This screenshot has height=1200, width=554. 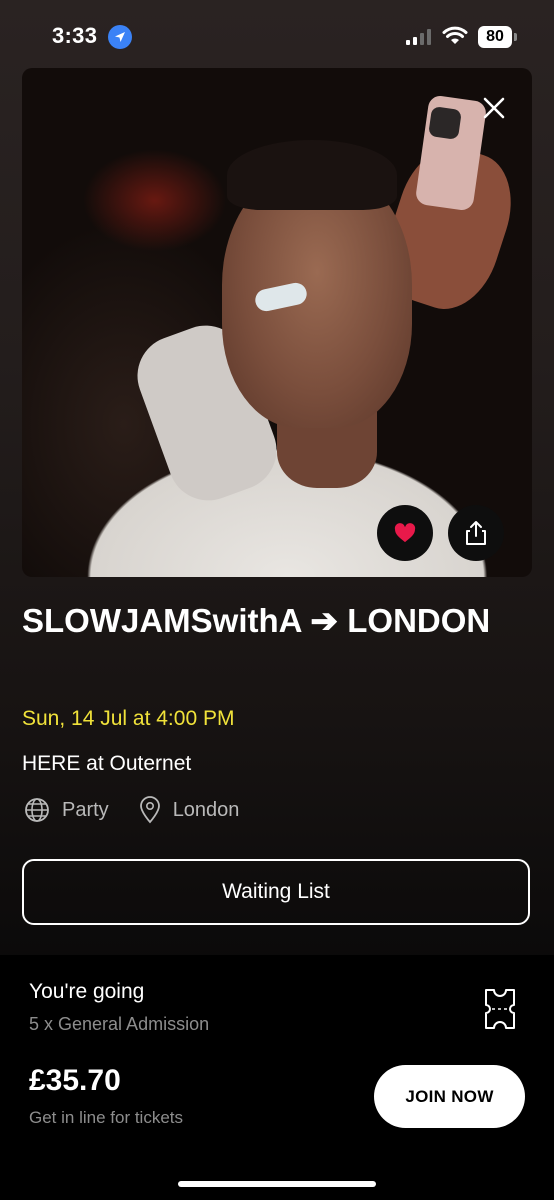 I want to click on share-button, so click(x=476, y=533).